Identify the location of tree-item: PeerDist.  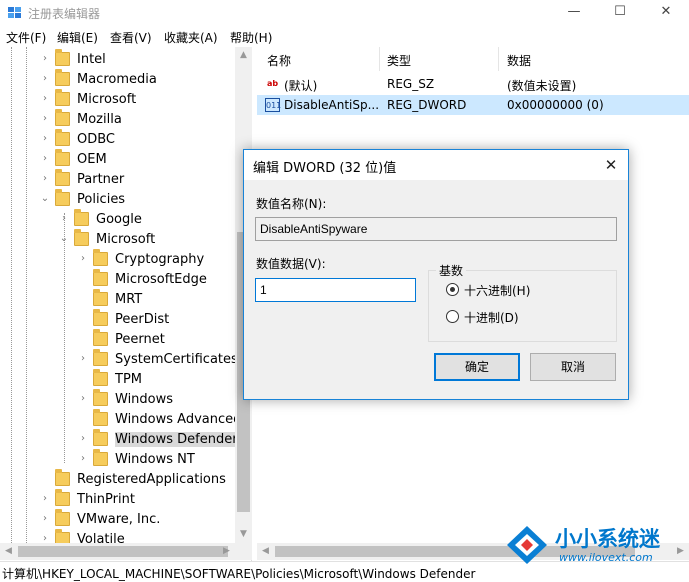
(117, 319).